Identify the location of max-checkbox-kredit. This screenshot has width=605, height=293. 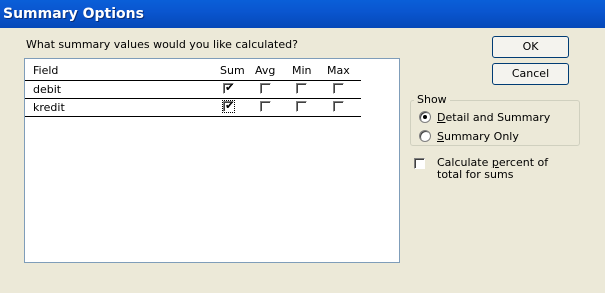
(338, 106).